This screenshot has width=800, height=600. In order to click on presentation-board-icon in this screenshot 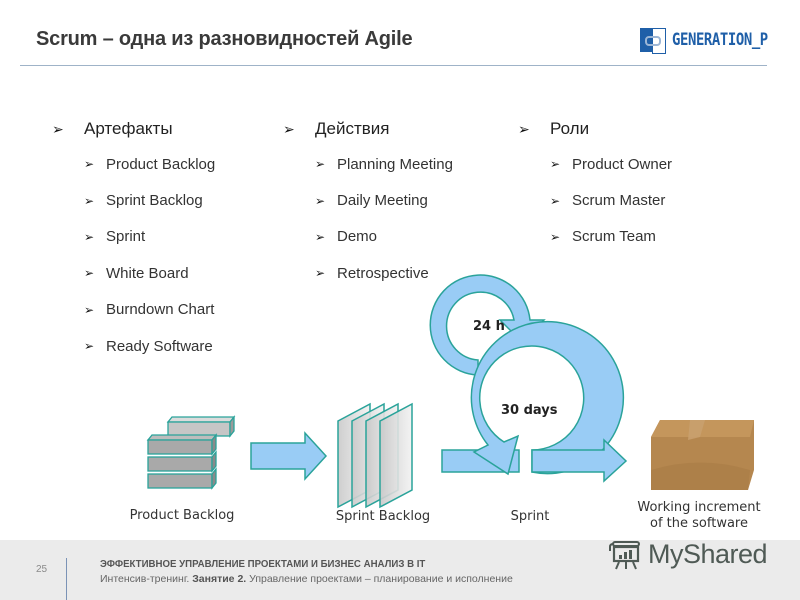, I will do `click(624, 555)`.